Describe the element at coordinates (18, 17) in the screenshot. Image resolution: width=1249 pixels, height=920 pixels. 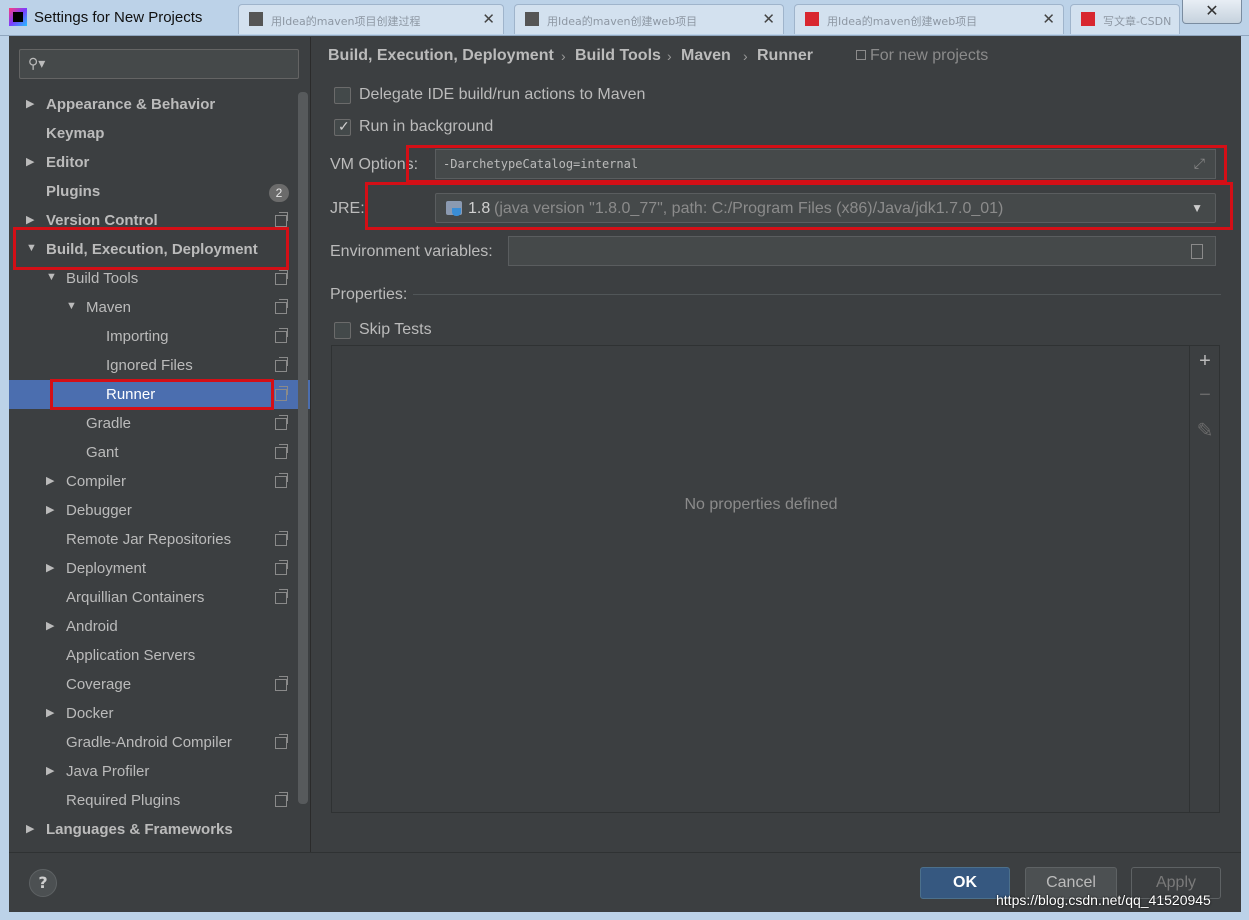
I see `intellij-logo-icon` at that location.